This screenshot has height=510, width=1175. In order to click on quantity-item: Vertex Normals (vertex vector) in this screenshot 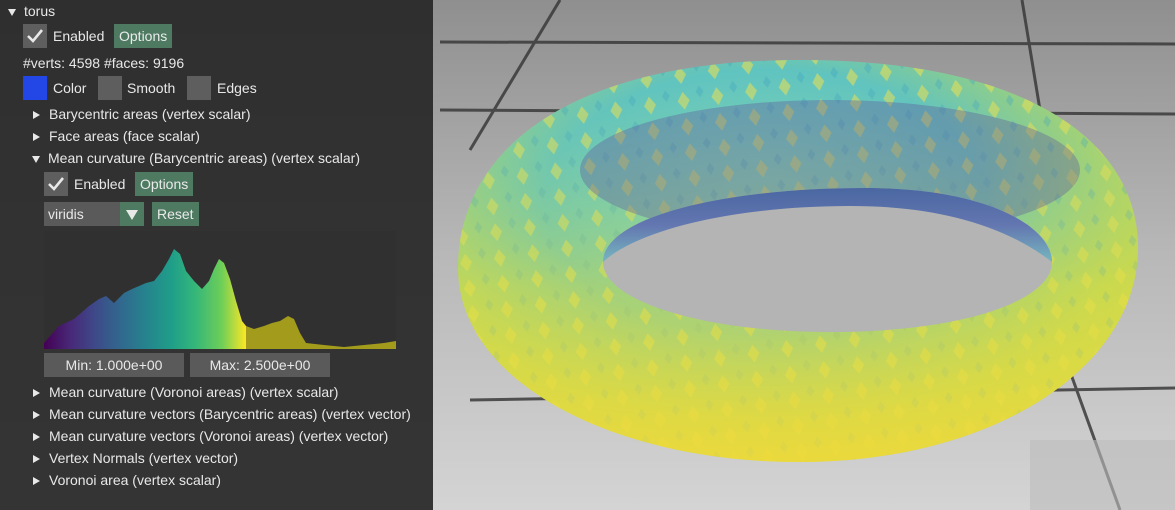, I will do `click(135, 458)`.